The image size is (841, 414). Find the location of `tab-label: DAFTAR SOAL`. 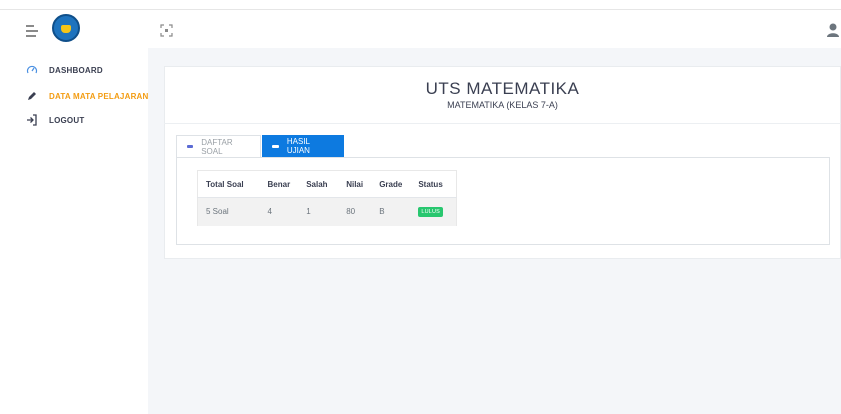

tab-label: DAFTAR SOAL is located at coordinates (217, 146).